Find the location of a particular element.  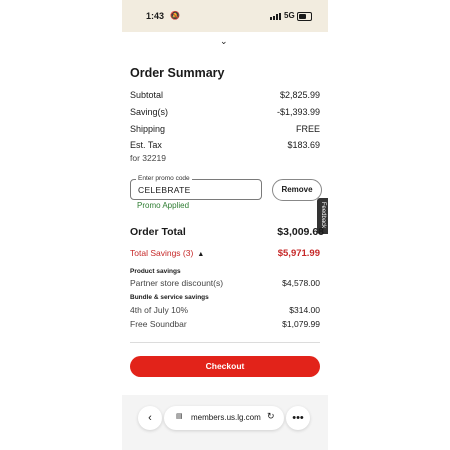

status-bar: 1:43 🔕 5G is located at coordinates (225, 16).